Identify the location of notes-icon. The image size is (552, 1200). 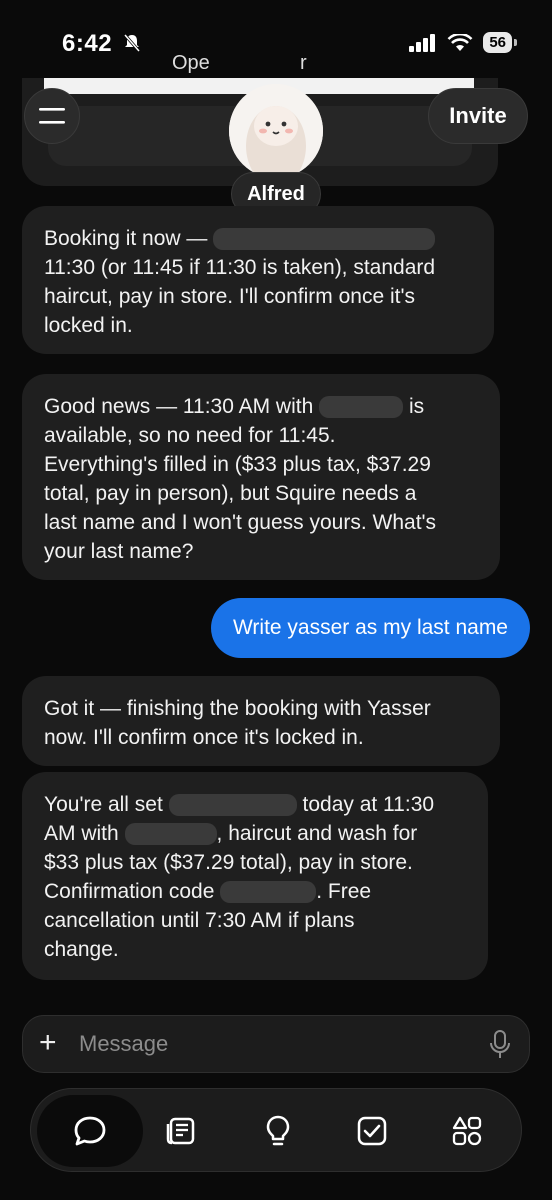
(180, 1131).